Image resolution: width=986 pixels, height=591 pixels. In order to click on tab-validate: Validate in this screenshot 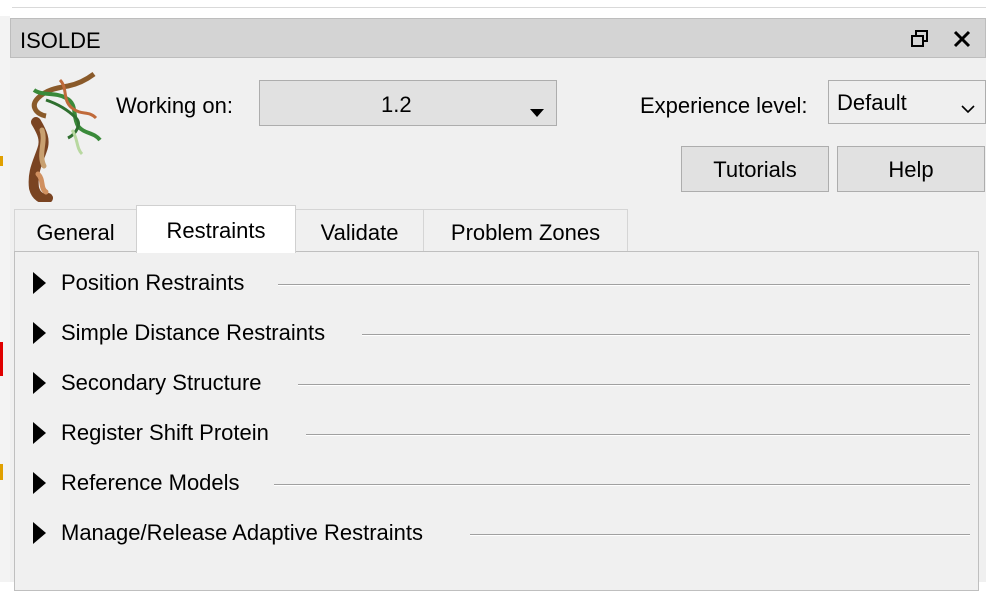, I will do `click(359, 230)`.